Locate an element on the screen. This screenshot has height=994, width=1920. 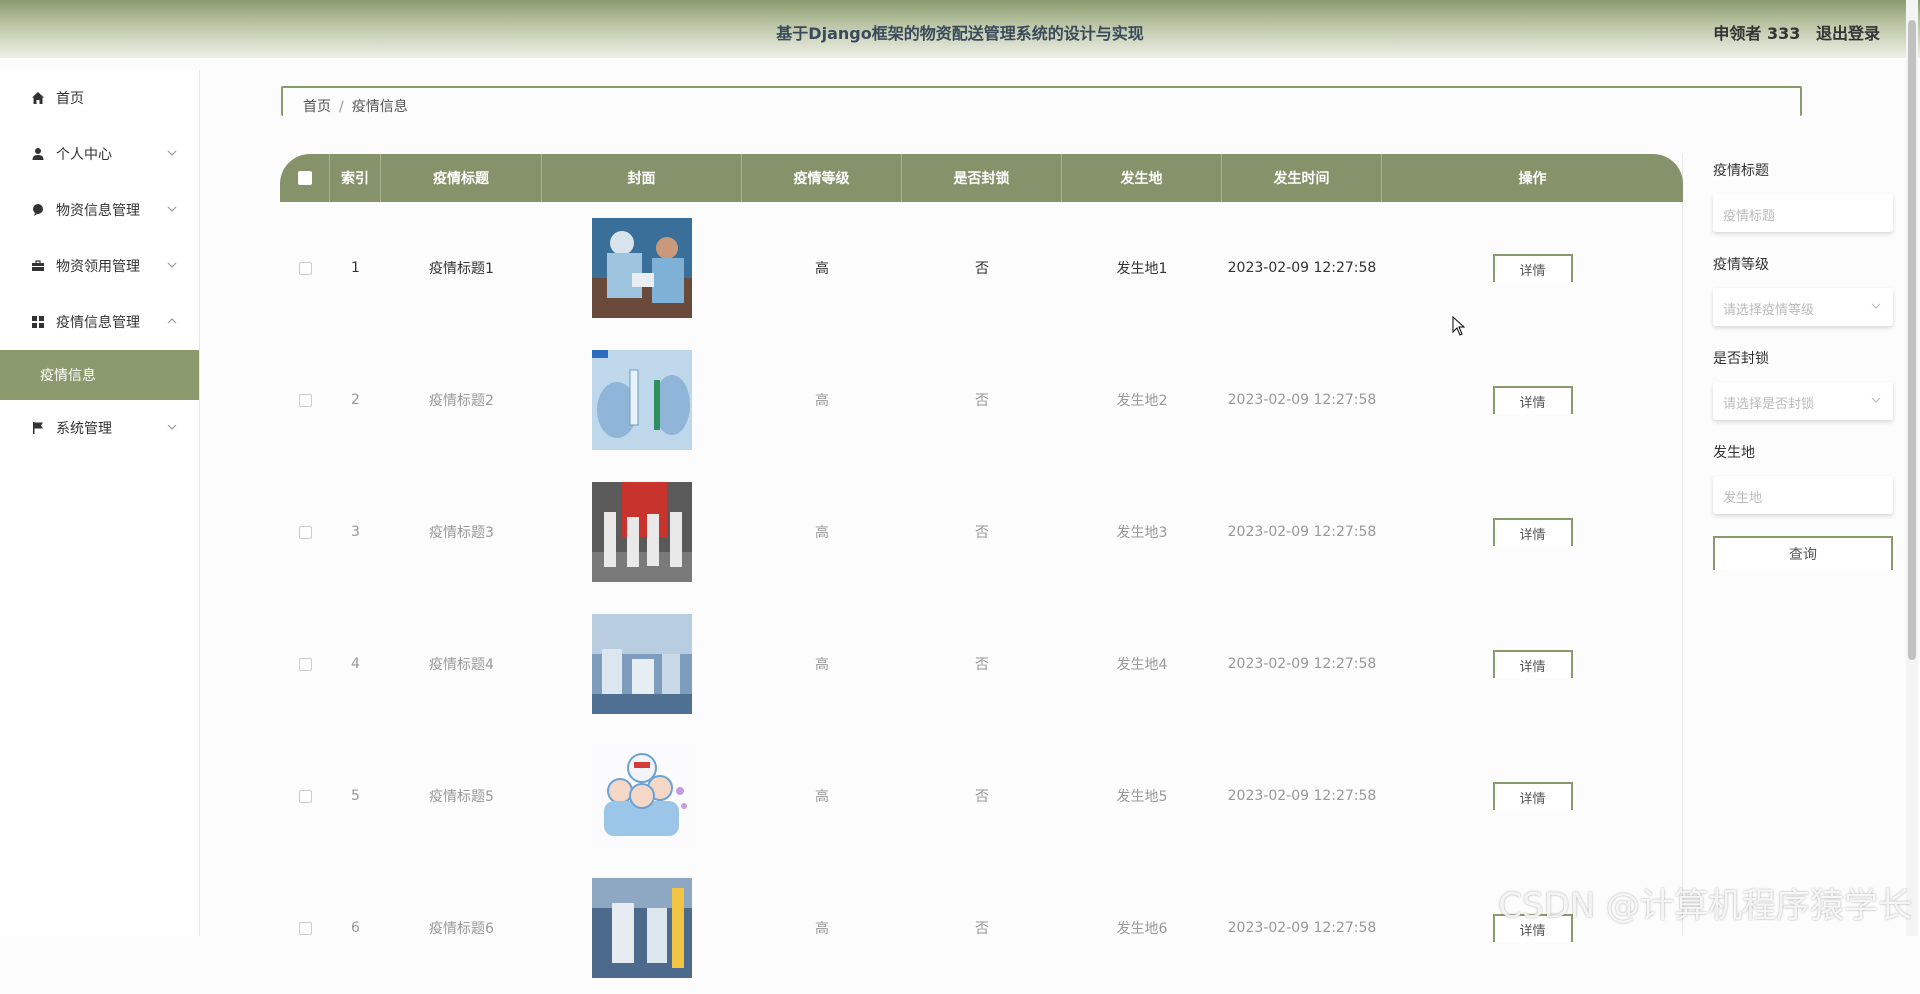
flag-icon is located at coordinates (38, 428).